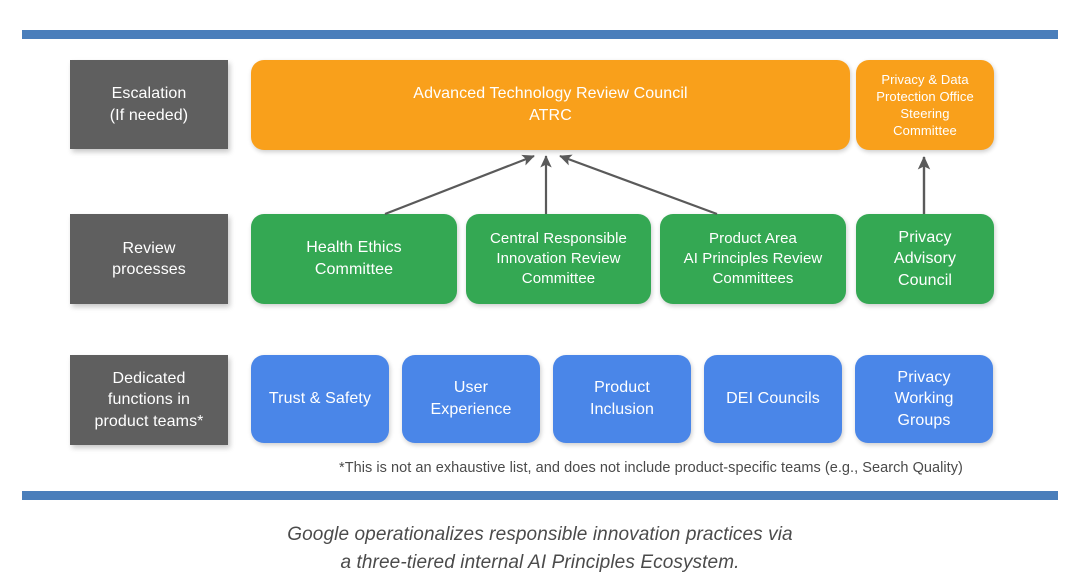  What do you see at coordinates (638, 185) in the screenshot?
I see `connector-product-area-to-atrc` at bounding box center [638, 185].